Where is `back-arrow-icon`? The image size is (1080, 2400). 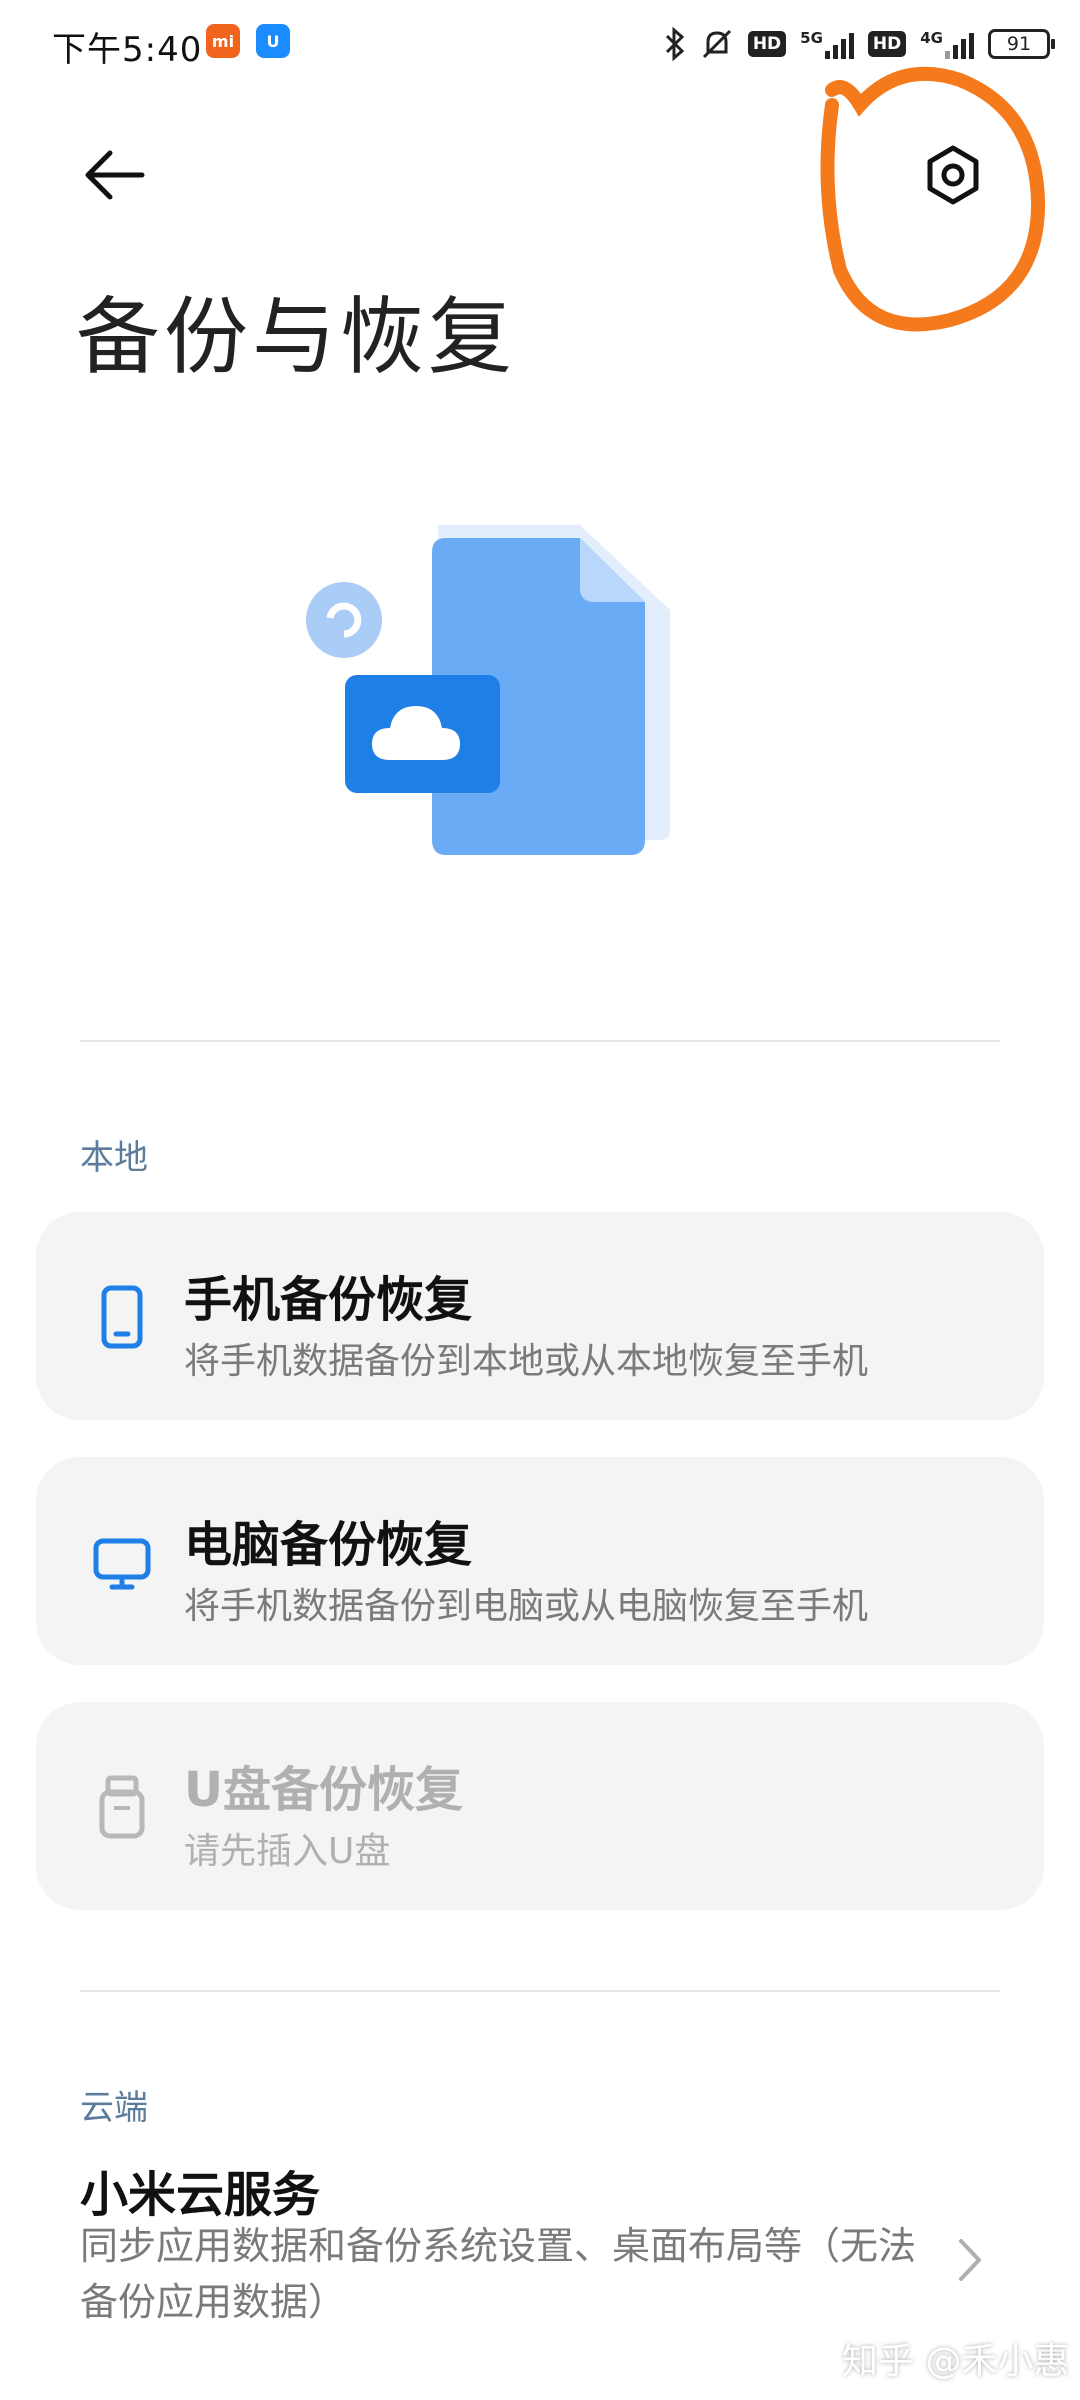 back-arrow-icon is located at coordinates (115, 175).